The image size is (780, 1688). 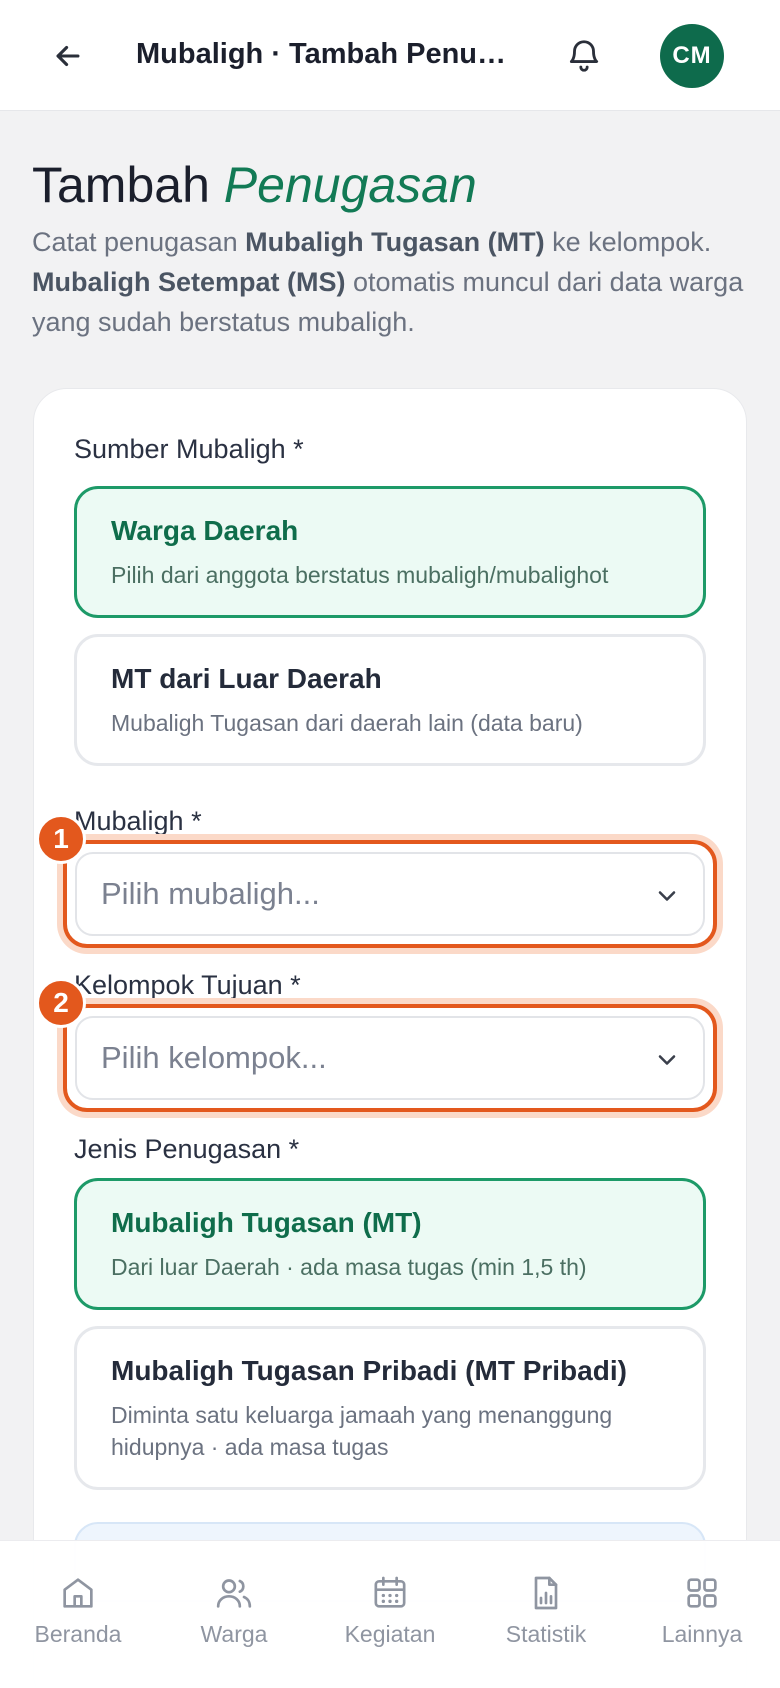 I want to click on report-chart-icon, so click(x=546, y=1593).